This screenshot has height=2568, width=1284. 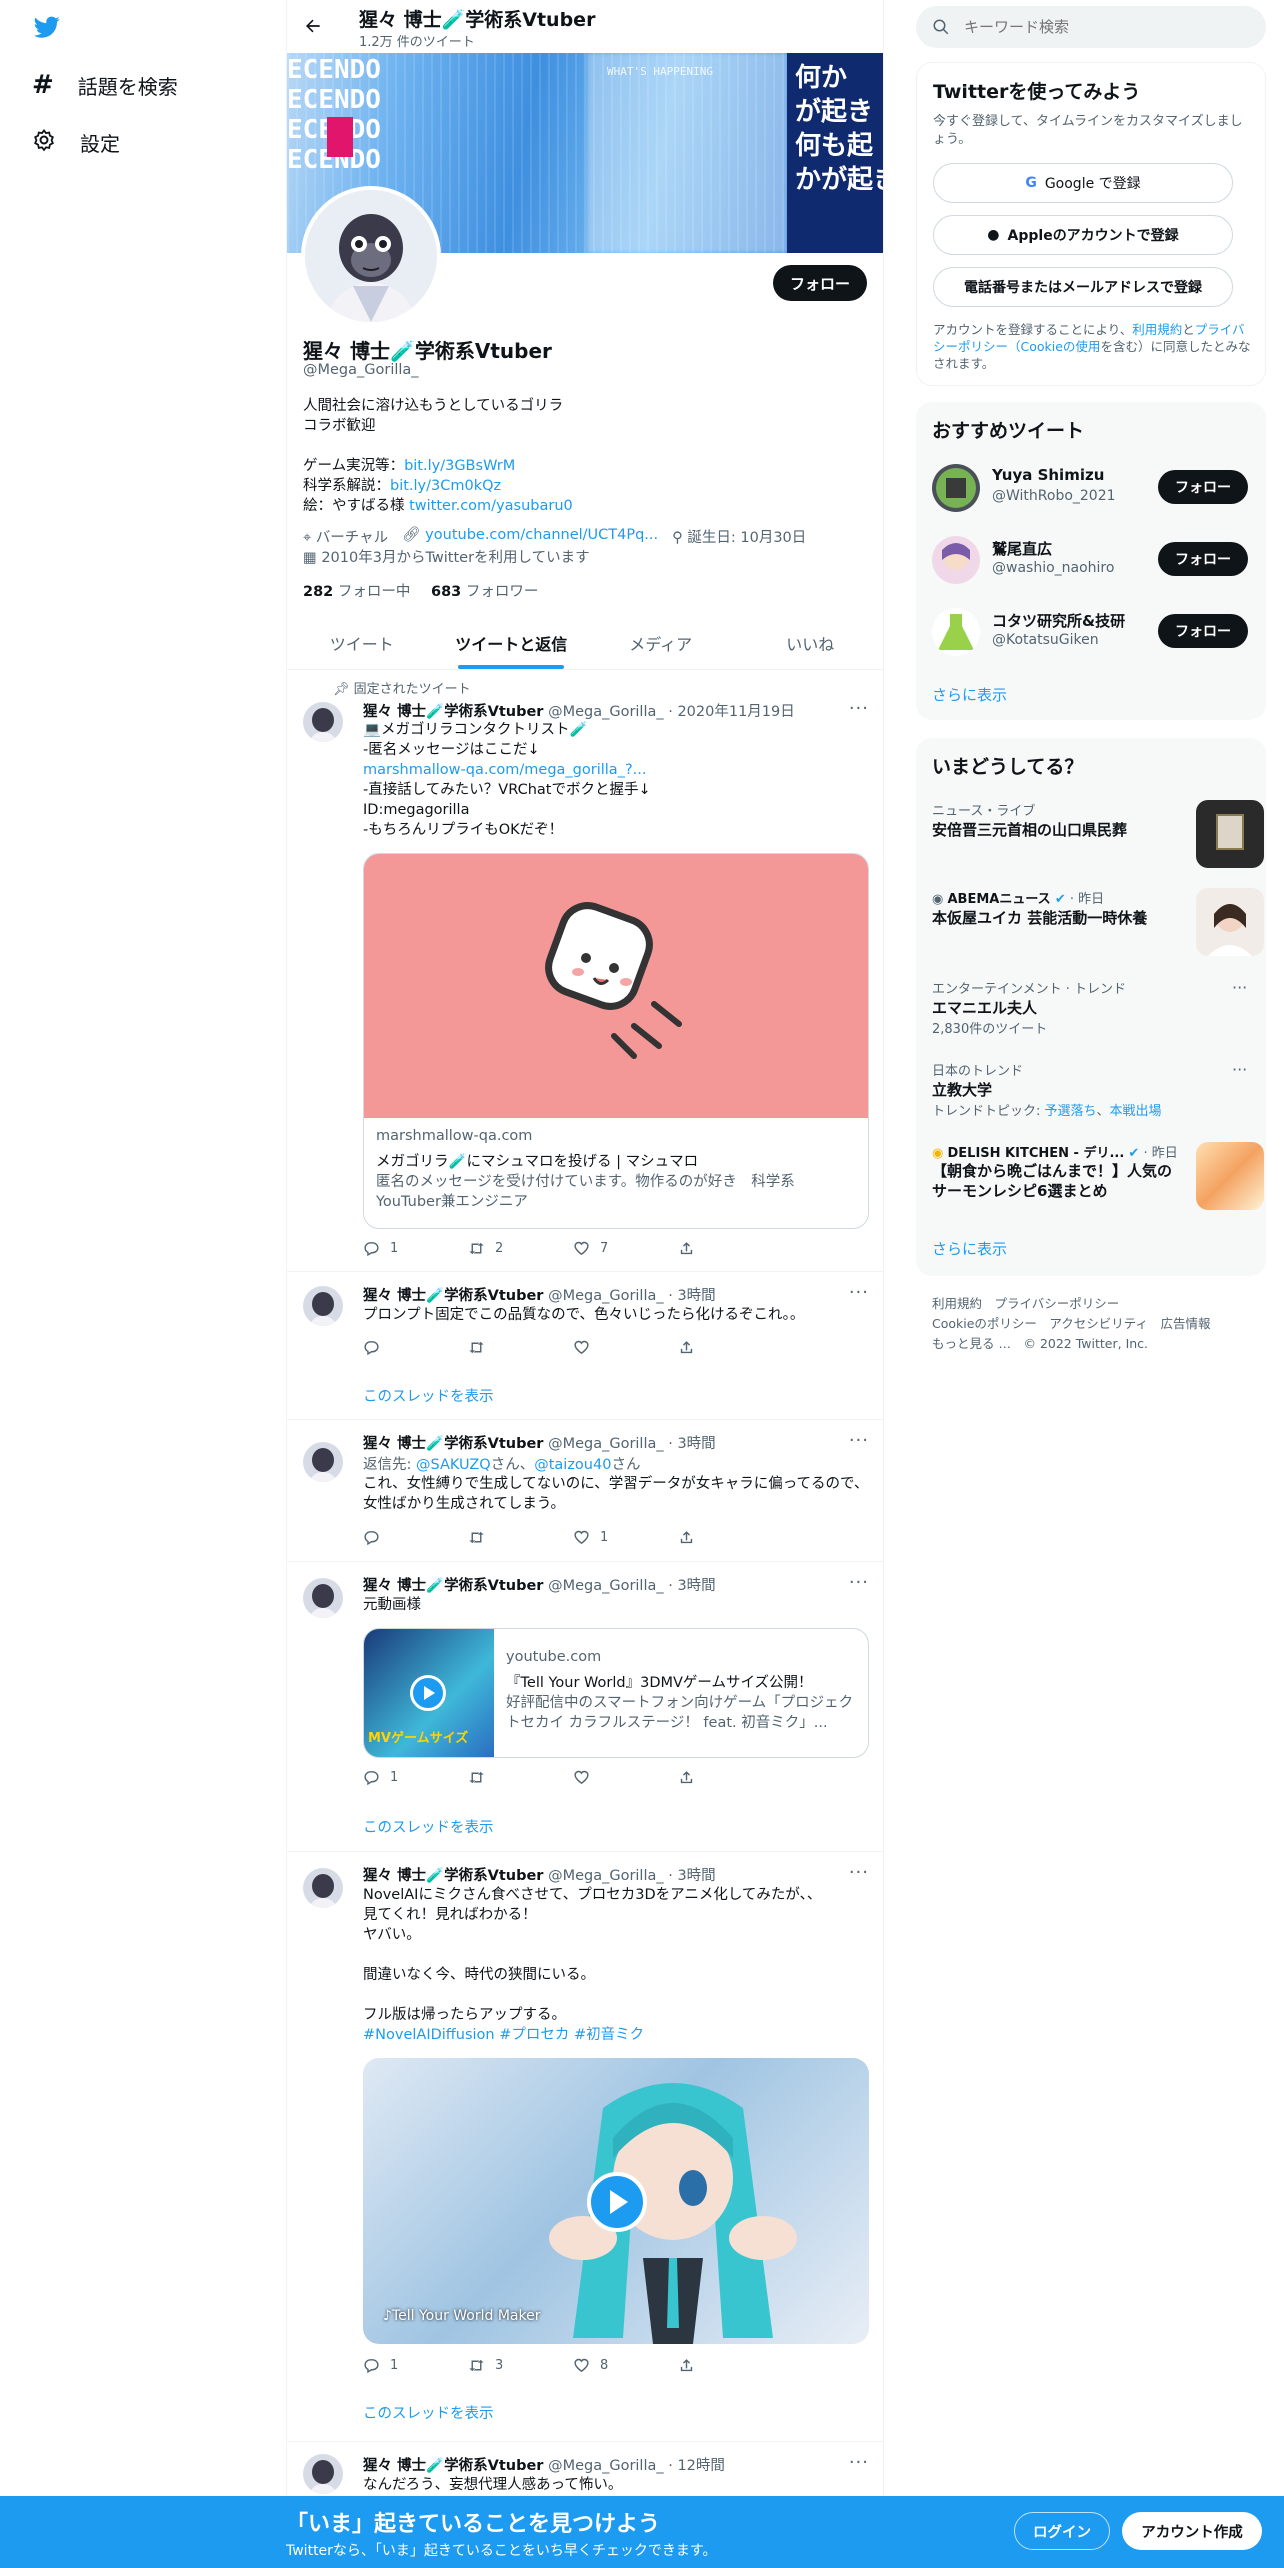 I want to click on footer-line: 利用規約 プライバシーポリシー, so click(x=1071, y=1304).